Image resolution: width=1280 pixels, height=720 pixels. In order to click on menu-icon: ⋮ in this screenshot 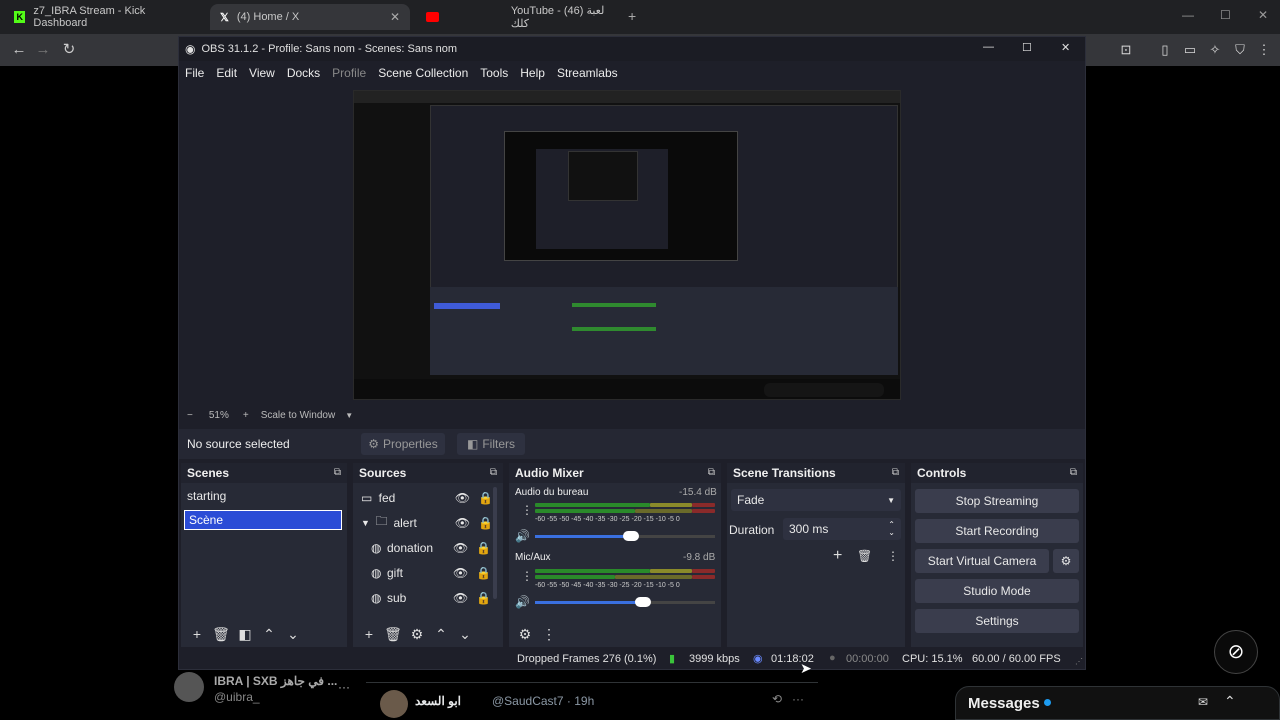, I will do `click(1264, 50)`.